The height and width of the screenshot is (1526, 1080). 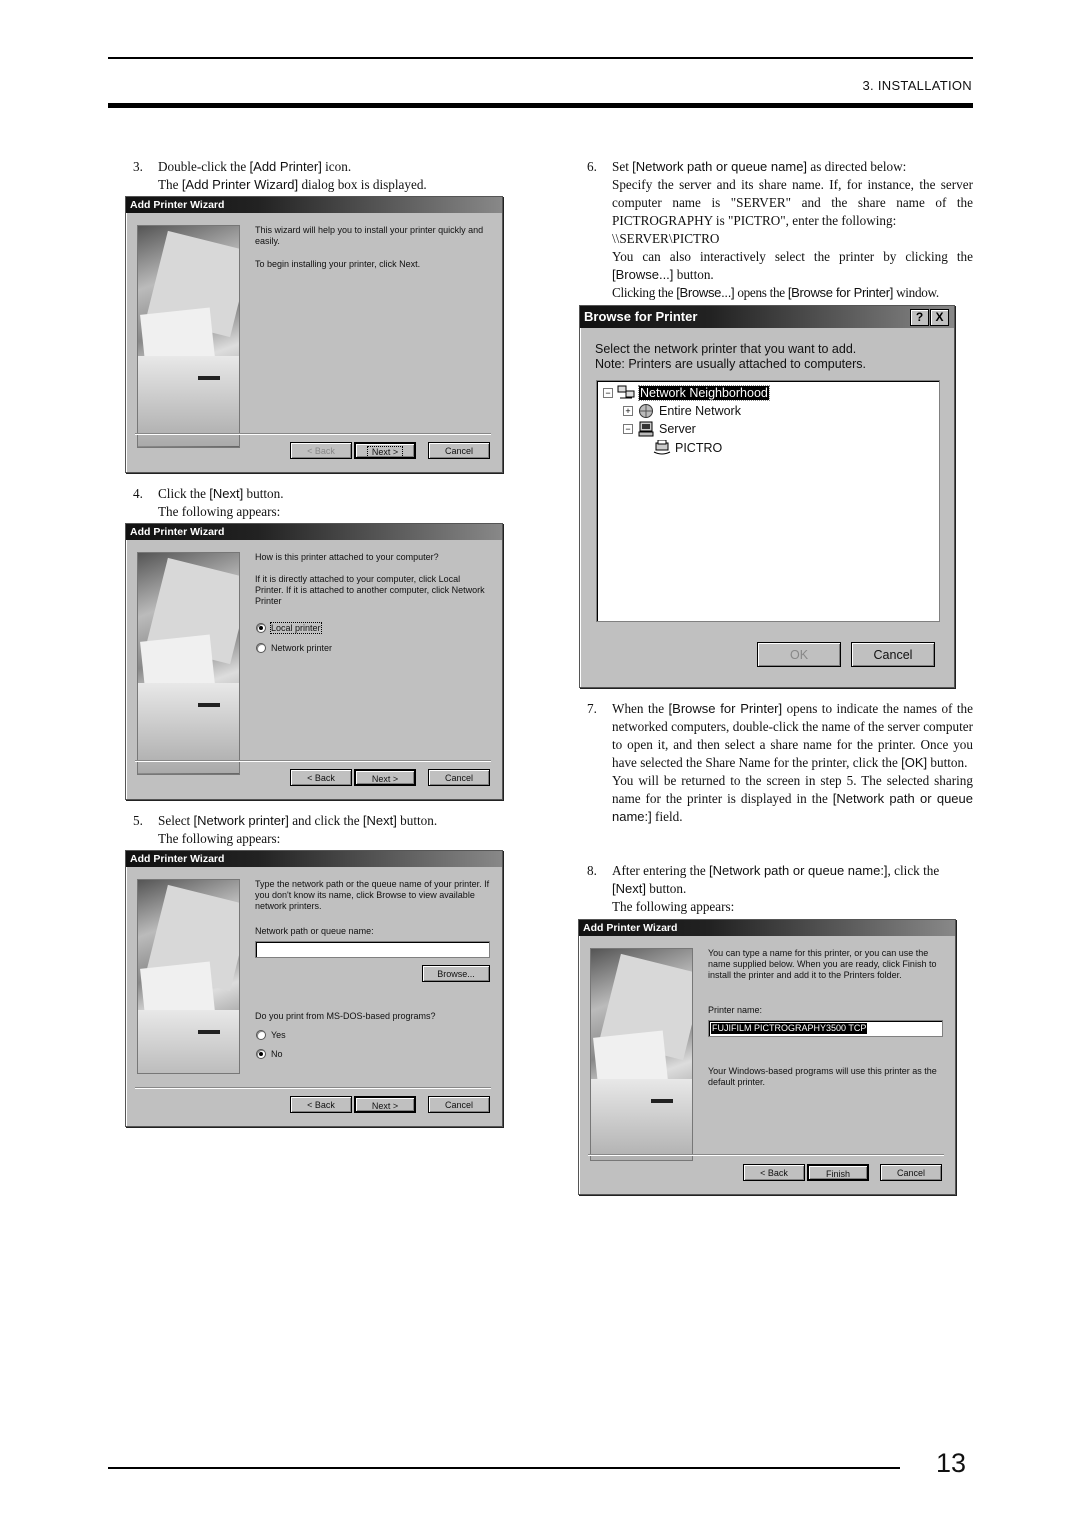 What do you see at coordinates (951, 1463) in the screenshot?
I see `page-number: 13` at bounding box center [951, 1463].